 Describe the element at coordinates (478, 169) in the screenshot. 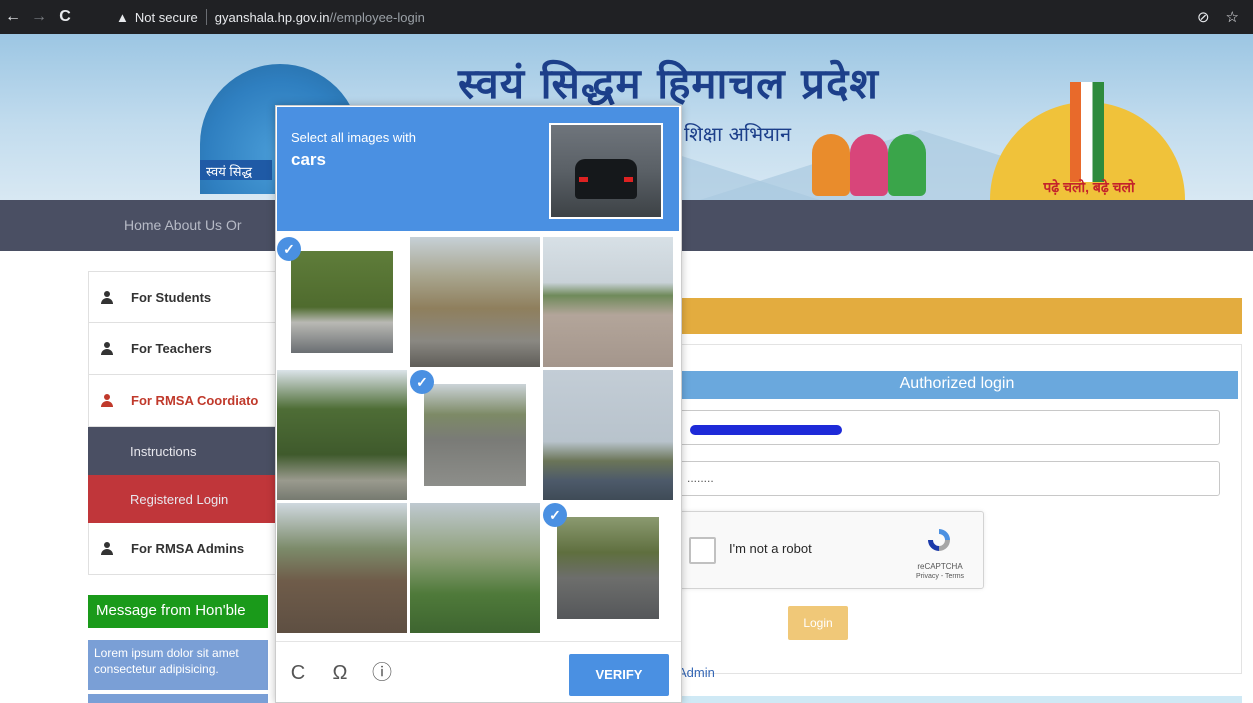

I see `challenge-header: Select all images with cars` at that location.